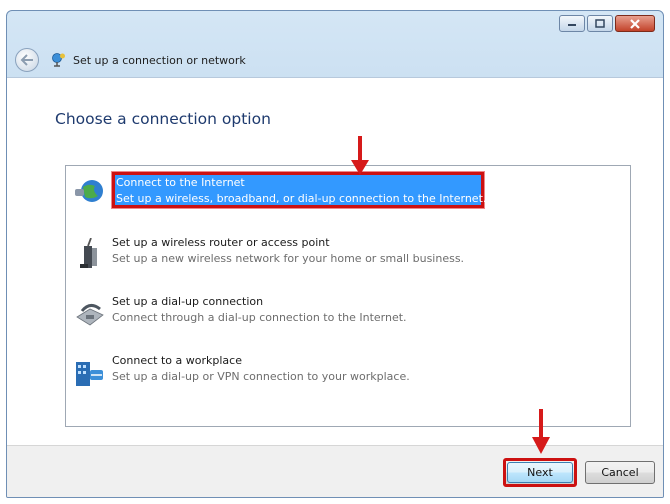  What do you see at coordinates (89, 191) in the screenshot?
I see `globe-network-icon` at bounding box center [89, 191].